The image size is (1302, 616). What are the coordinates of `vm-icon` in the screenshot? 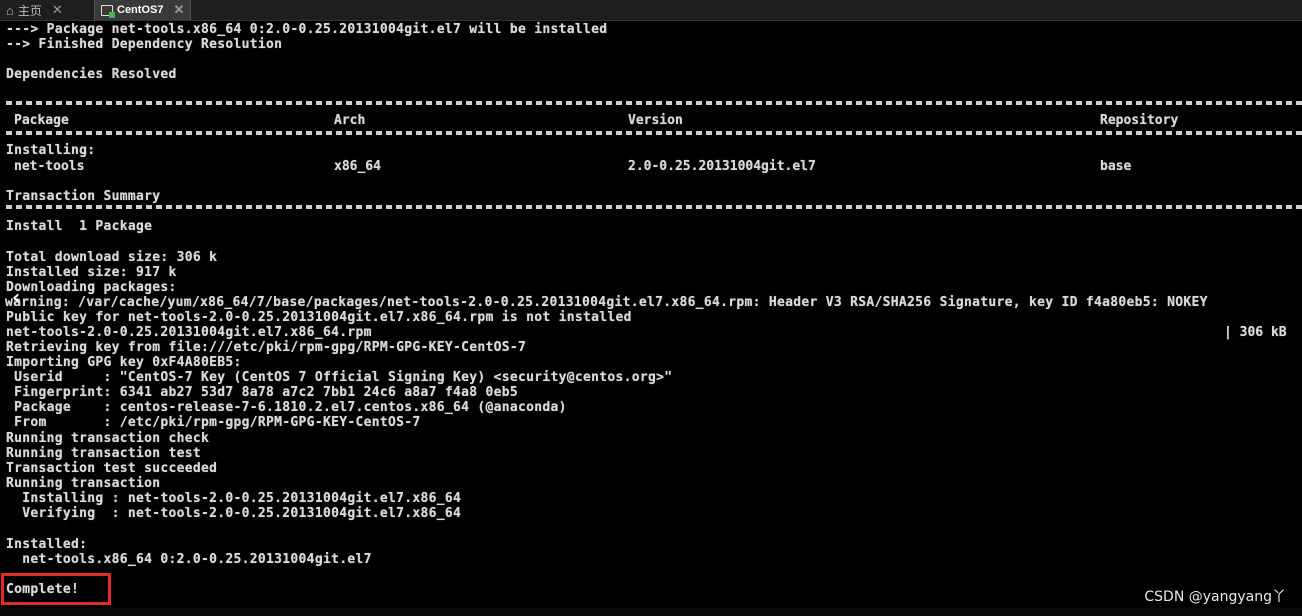 It's located at (108, 11).